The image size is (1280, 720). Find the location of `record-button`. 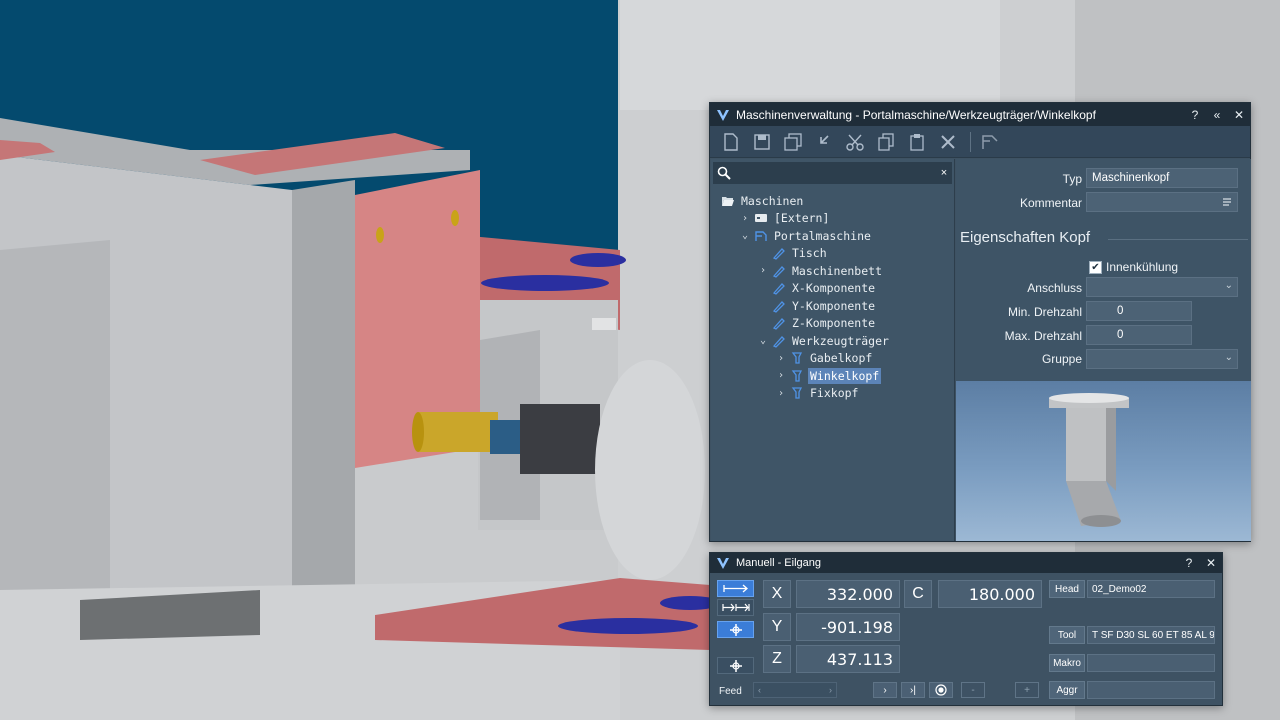

record-button is located at coordinates (941, 690).